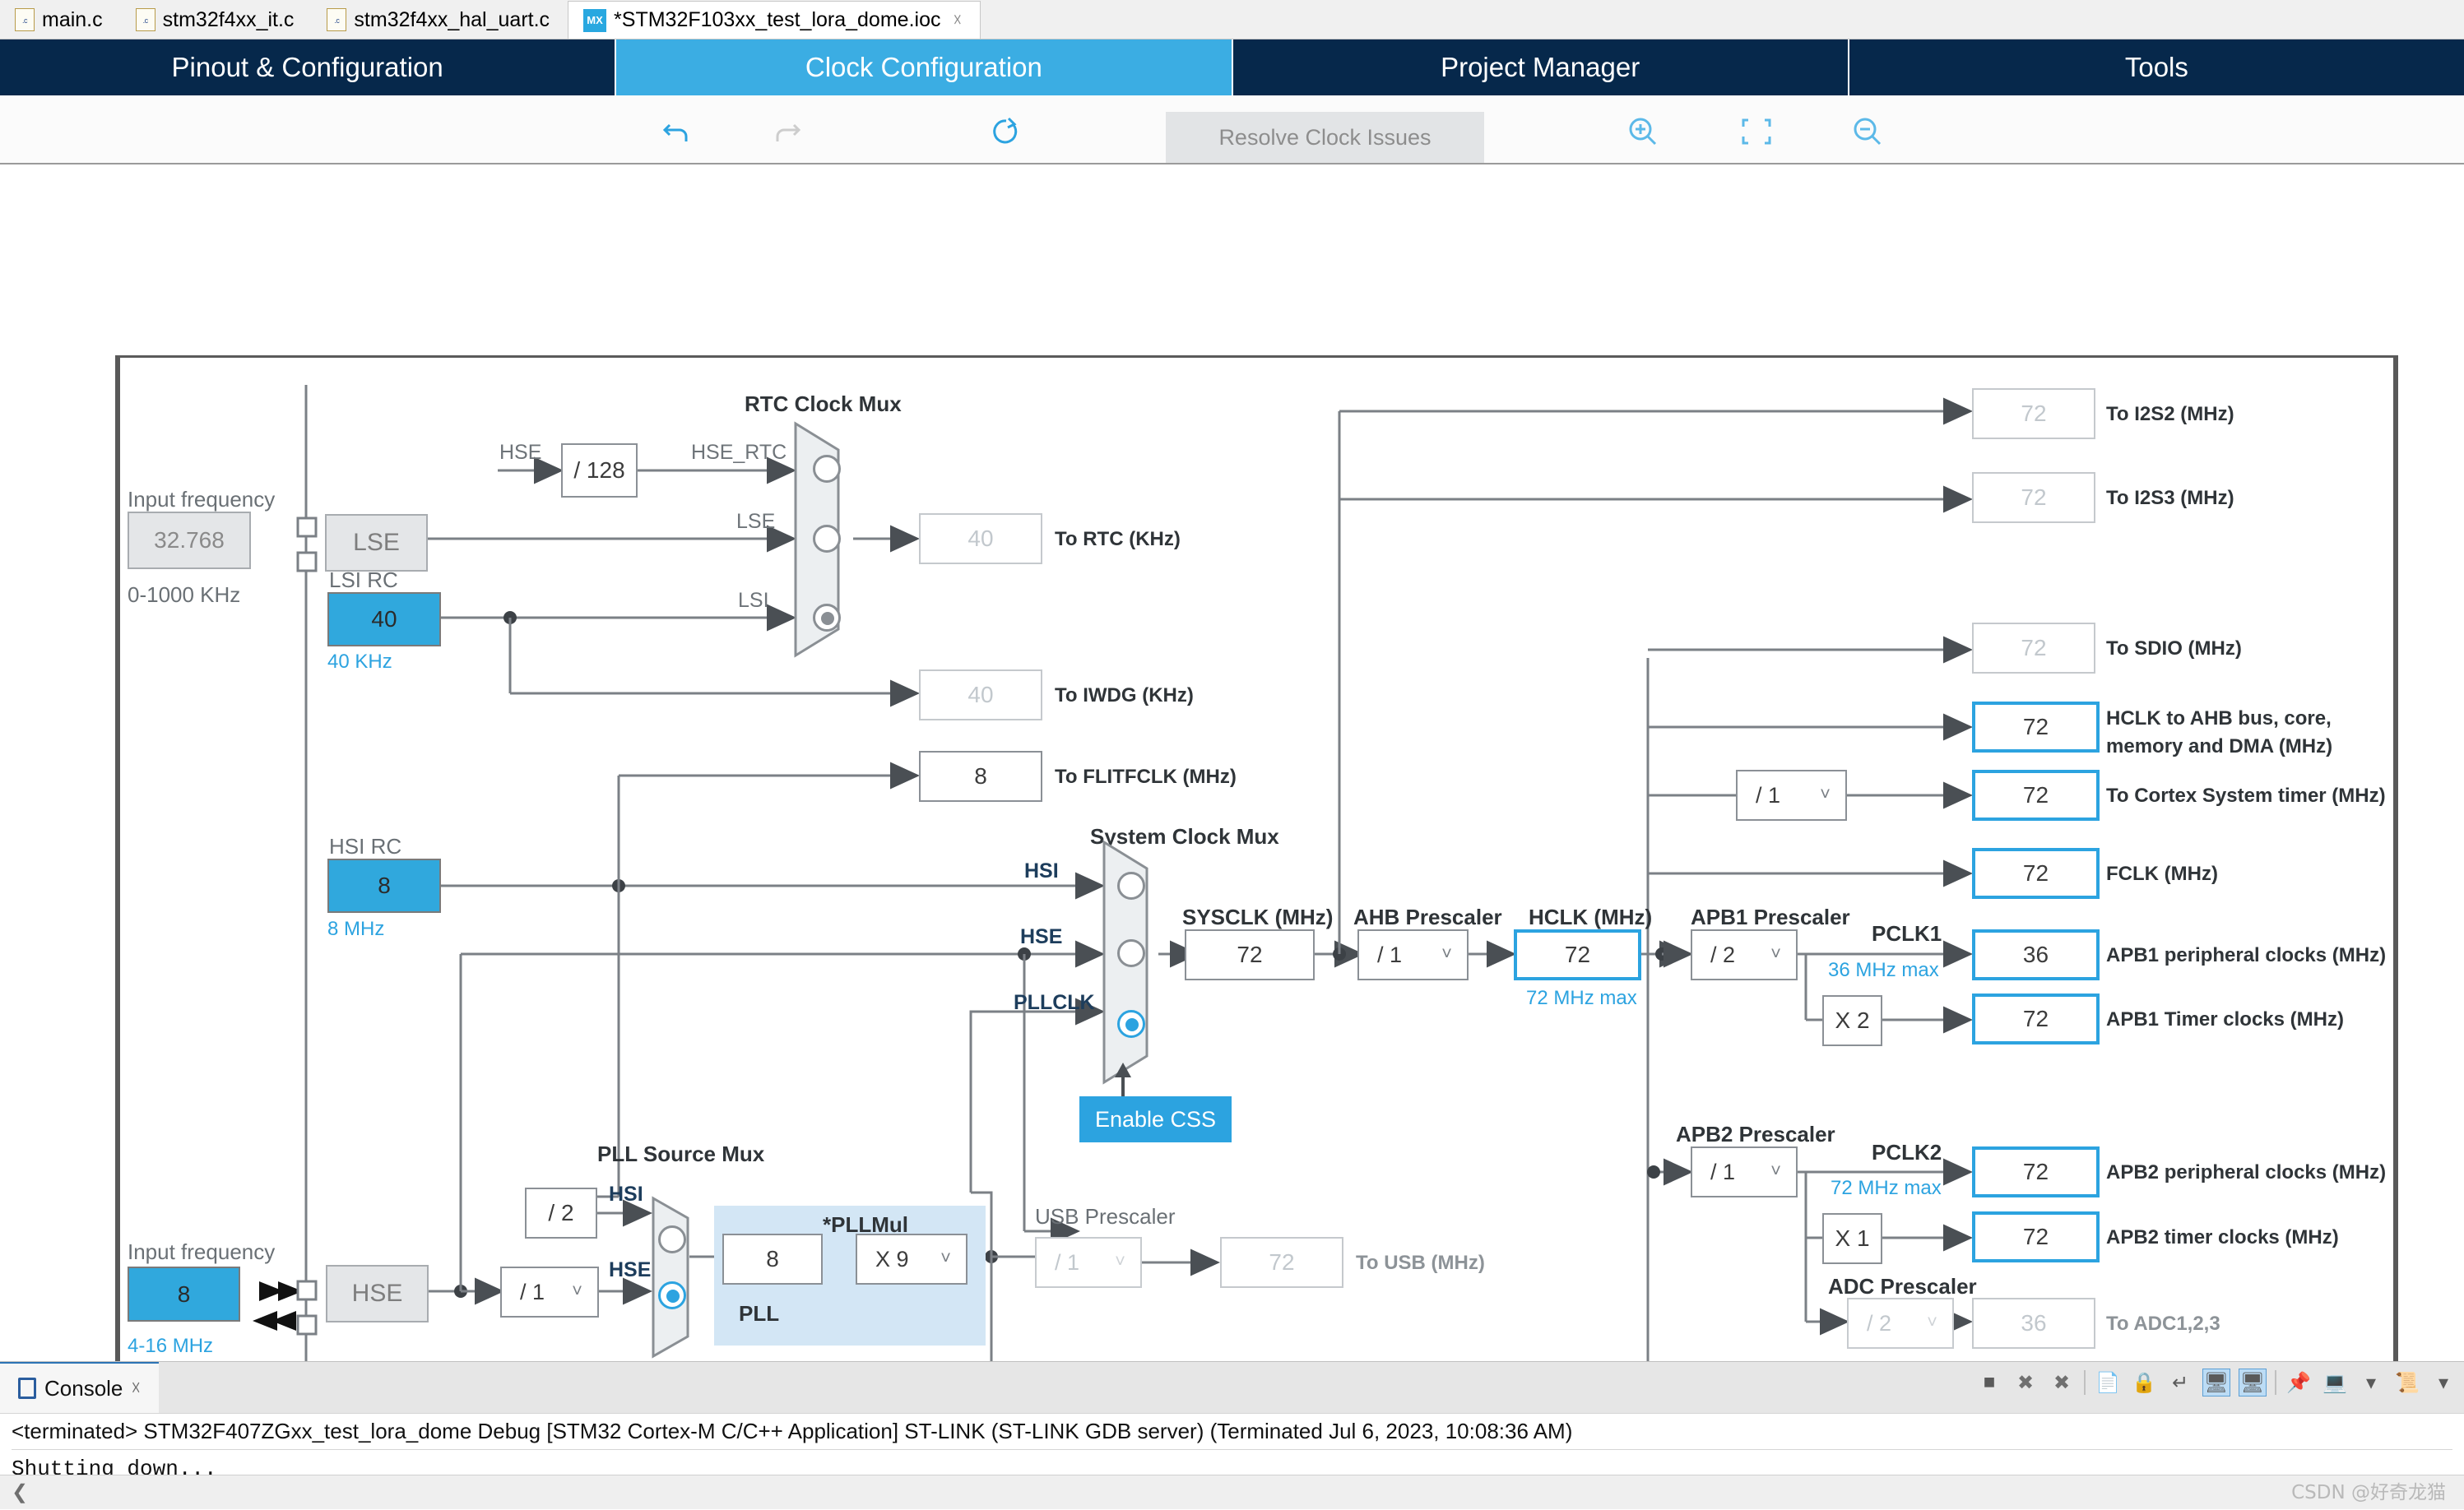 The width and height of the screenshot is (2464, 1510). I want to click on hse-div128-box: / 128, so click(599, 470).